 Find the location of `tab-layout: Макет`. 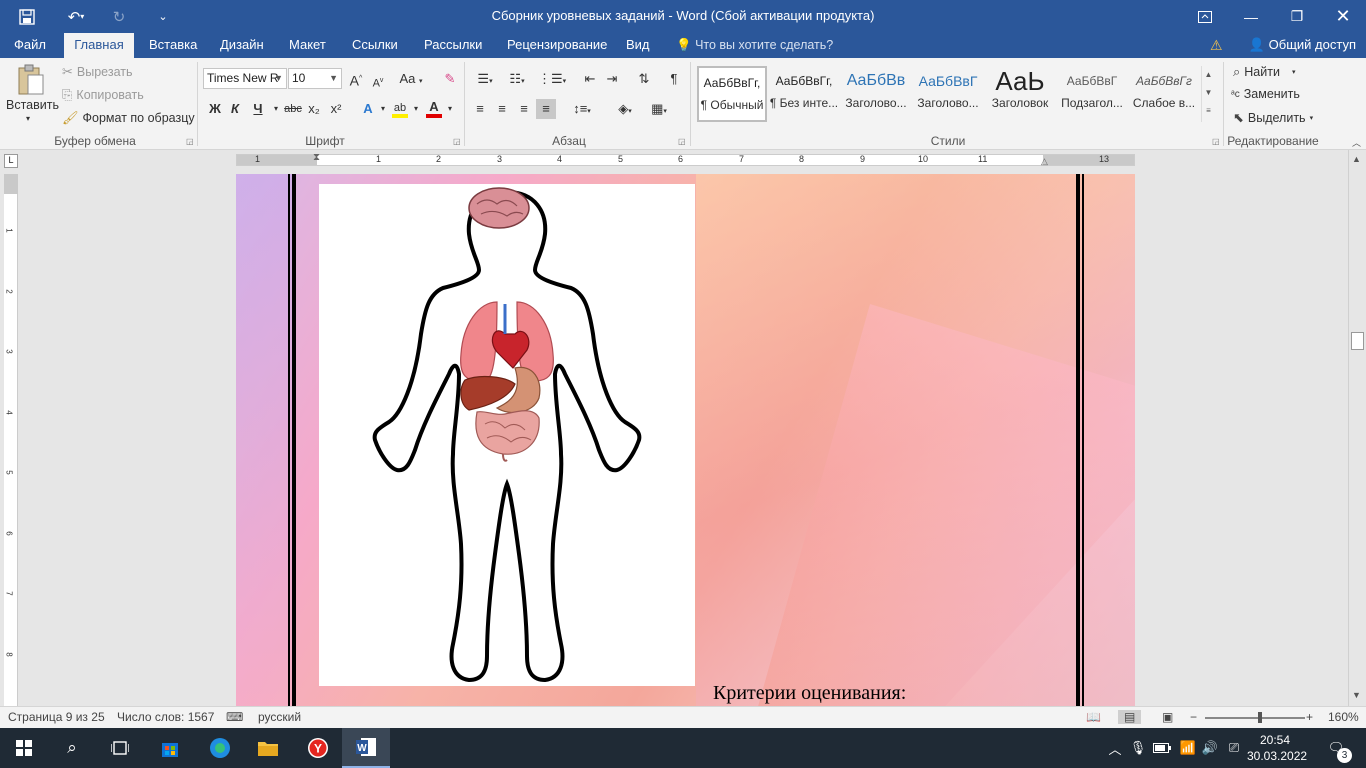

tab-layout: Макет is located at coordinates (307, 45).